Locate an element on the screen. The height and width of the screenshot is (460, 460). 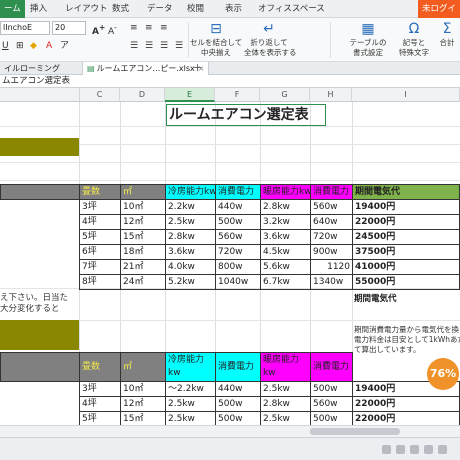
column-header-b is located at coordinates (40, 95).